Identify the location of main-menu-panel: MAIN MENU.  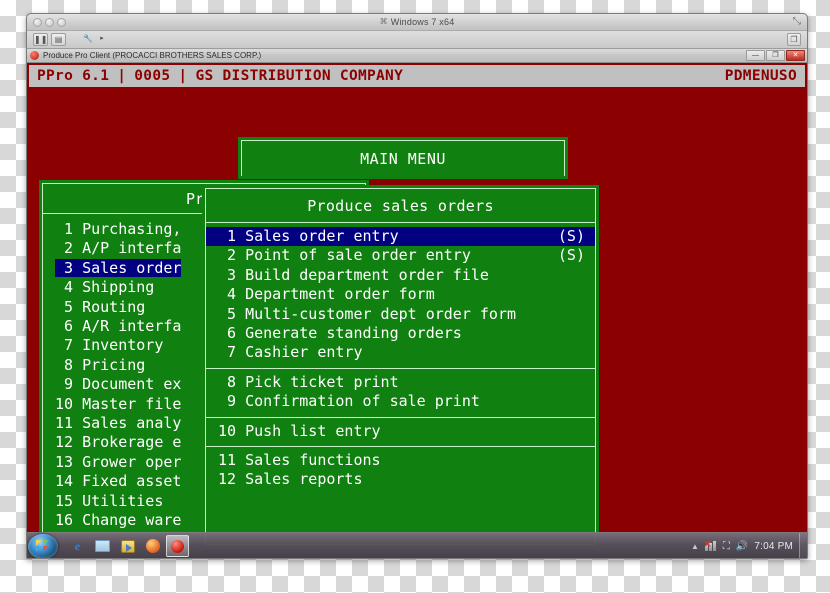
(403, 158).